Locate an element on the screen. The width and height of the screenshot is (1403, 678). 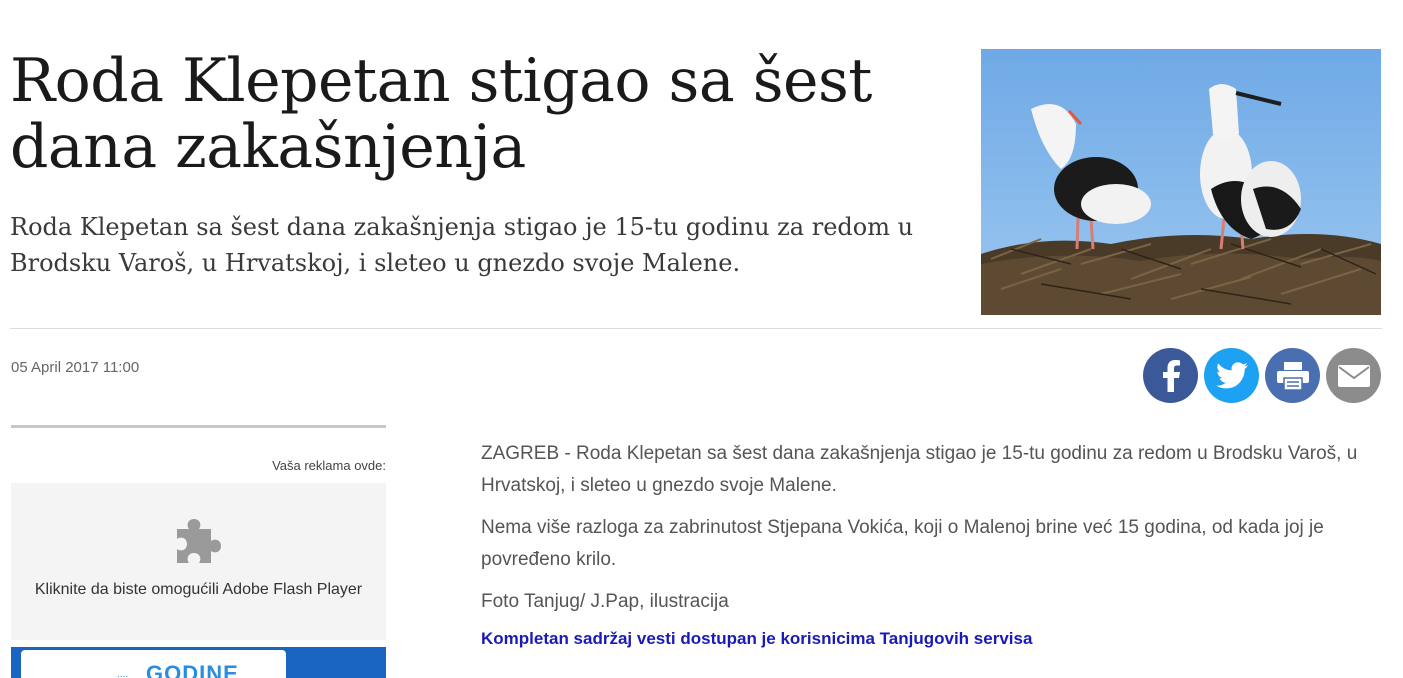
email-share-button is located at coordinates (1353, 375).